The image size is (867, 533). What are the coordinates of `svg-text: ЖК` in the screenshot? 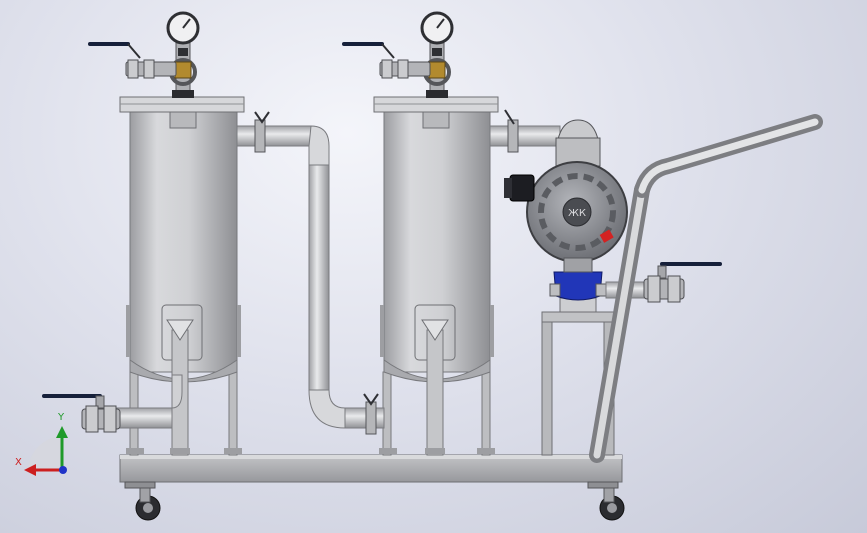 It's located at (577, 213).